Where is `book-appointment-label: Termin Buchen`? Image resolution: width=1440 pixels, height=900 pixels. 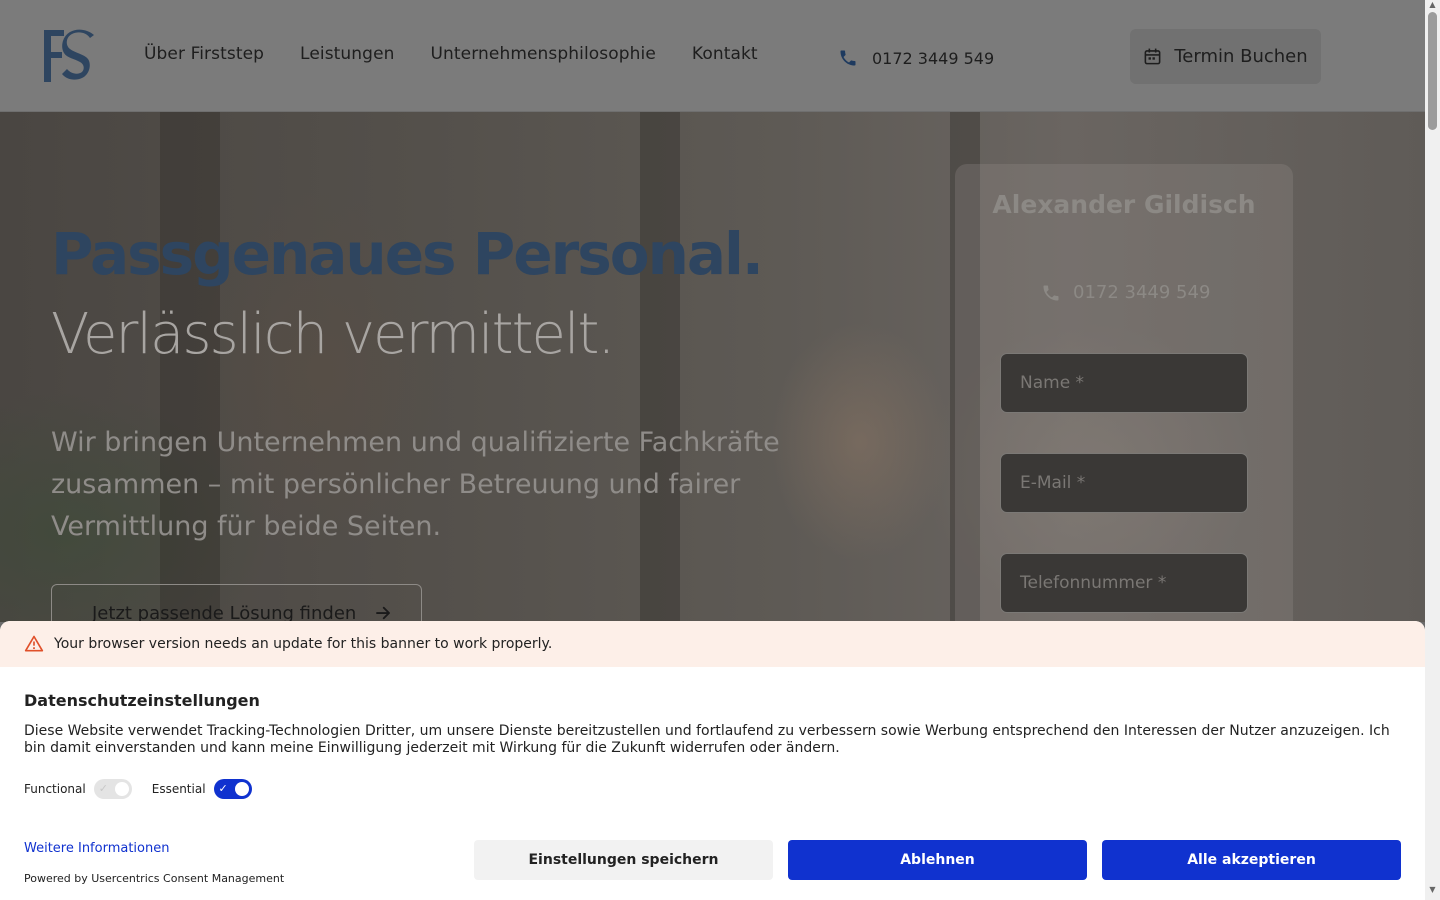
book-appointment-label: Termin Buchen is located at coordinates (1241, 56).